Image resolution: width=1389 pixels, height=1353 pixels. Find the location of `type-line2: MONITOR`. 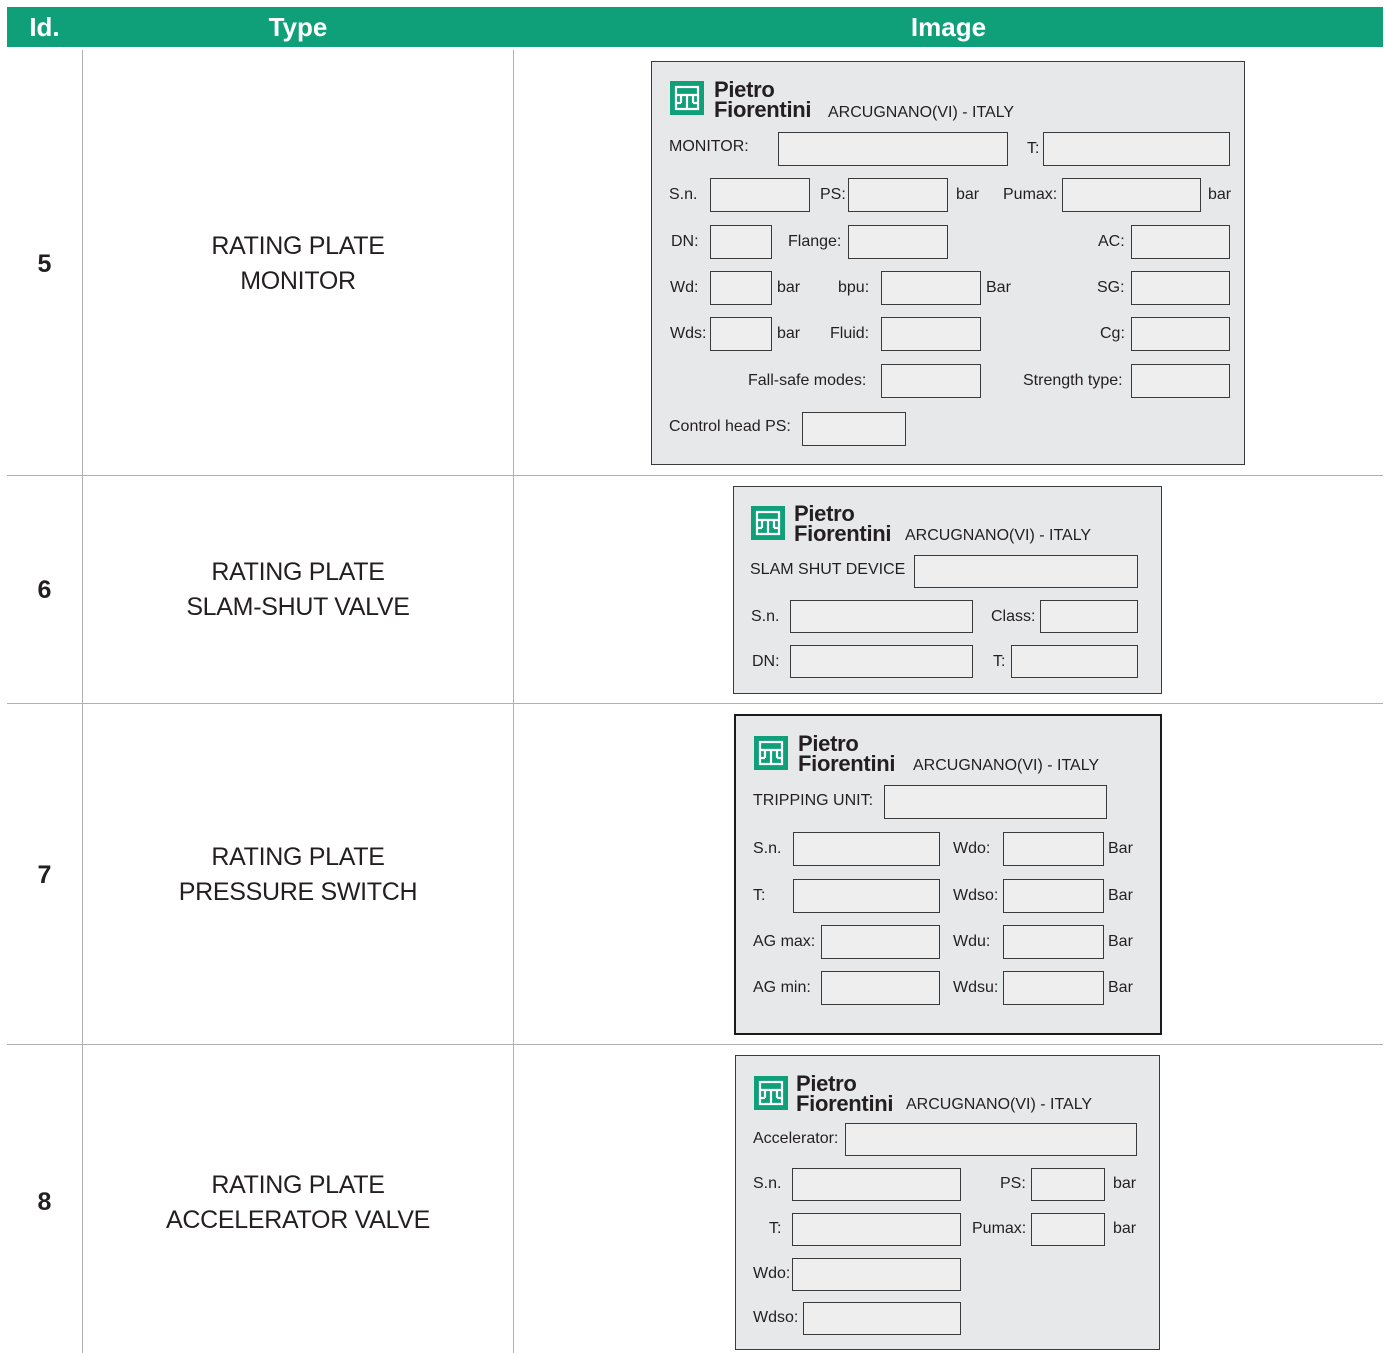

type-line2: MONITOR is located at coordinates (298, 281).